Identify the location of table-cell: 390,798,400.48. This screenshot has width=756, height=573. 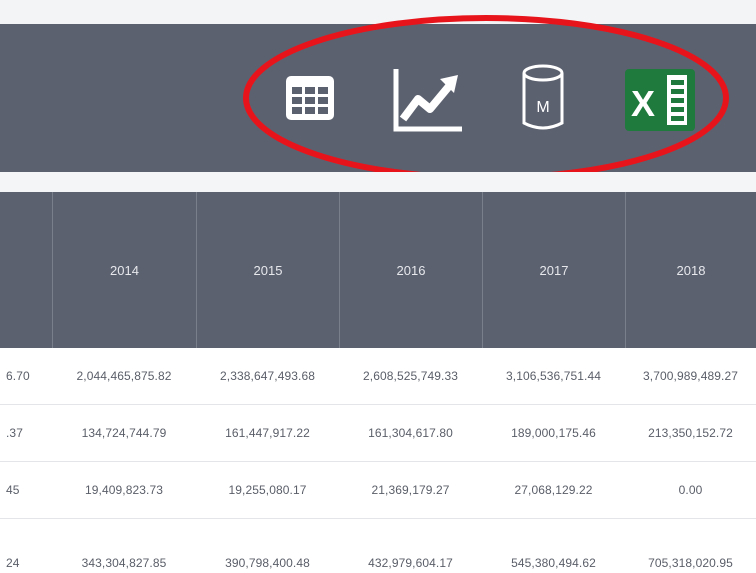
(267, 563).